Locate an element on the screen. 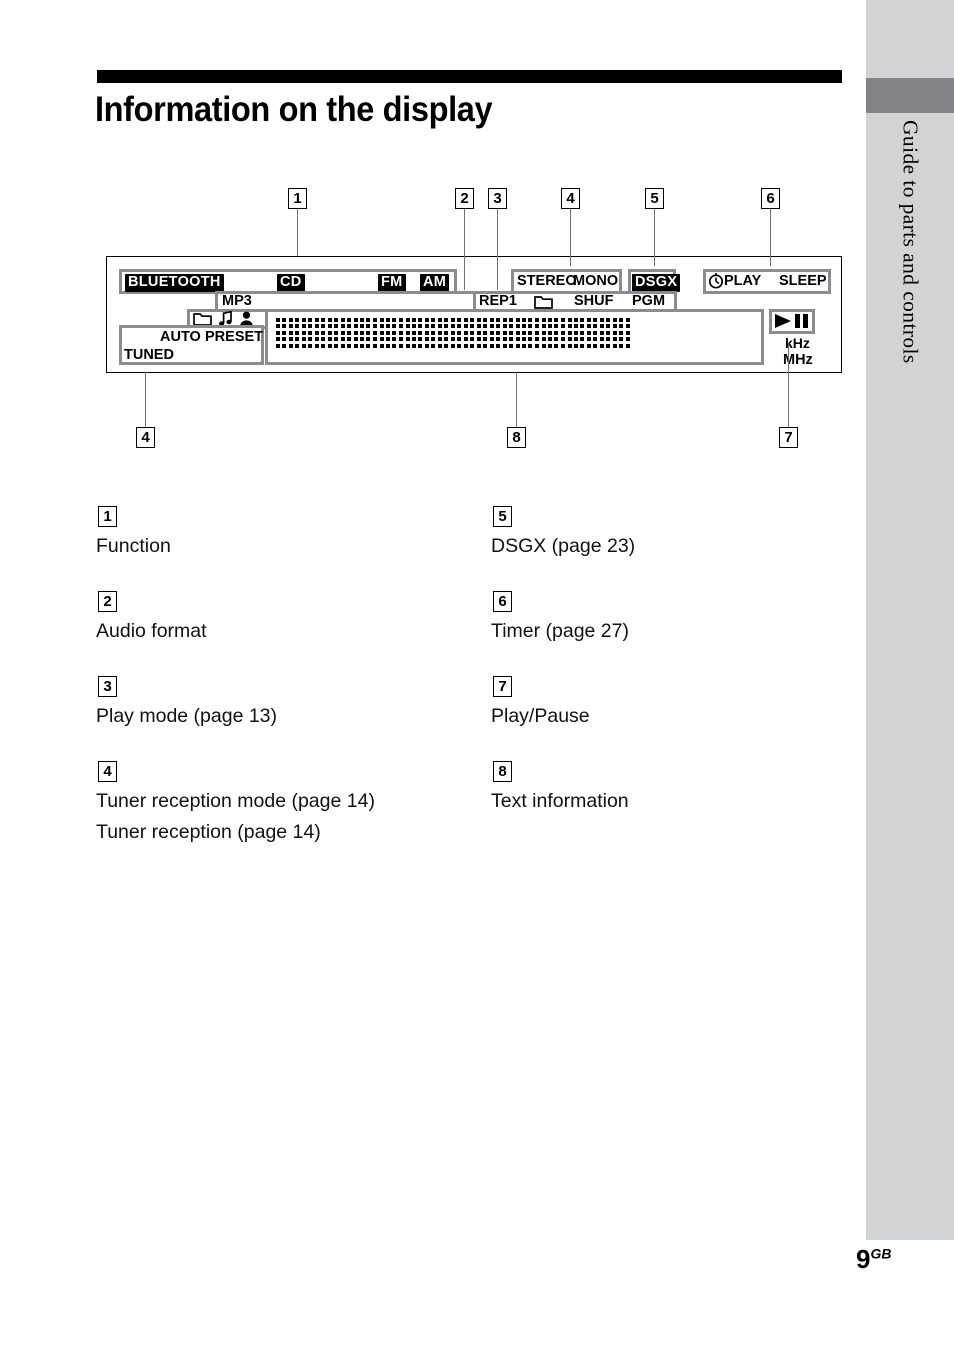 This screenshot has width=954, height=1357. page-title: Information on the display is located at coordinates (294, 109).